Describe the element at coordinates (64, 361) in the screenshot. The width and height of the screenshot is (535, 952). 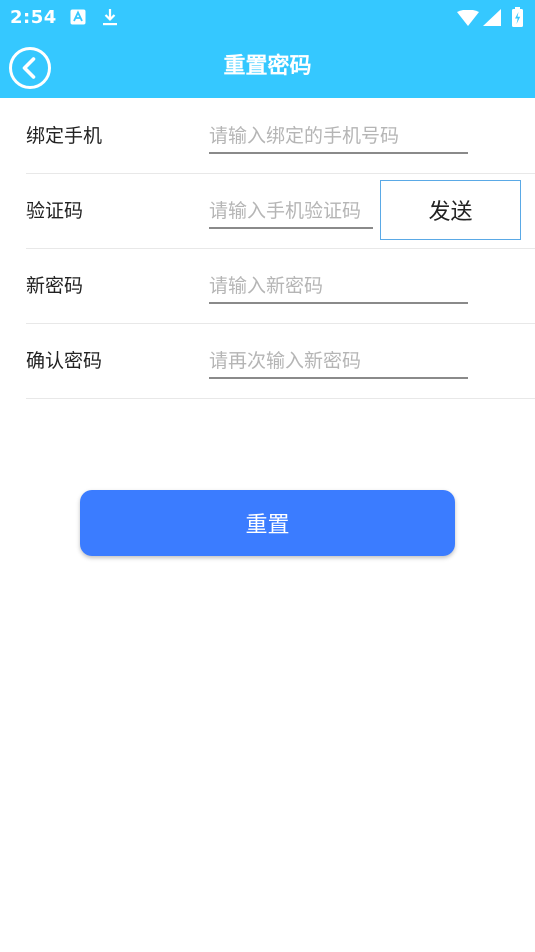
I see `confirm-password-label: 确认密码` at that location.